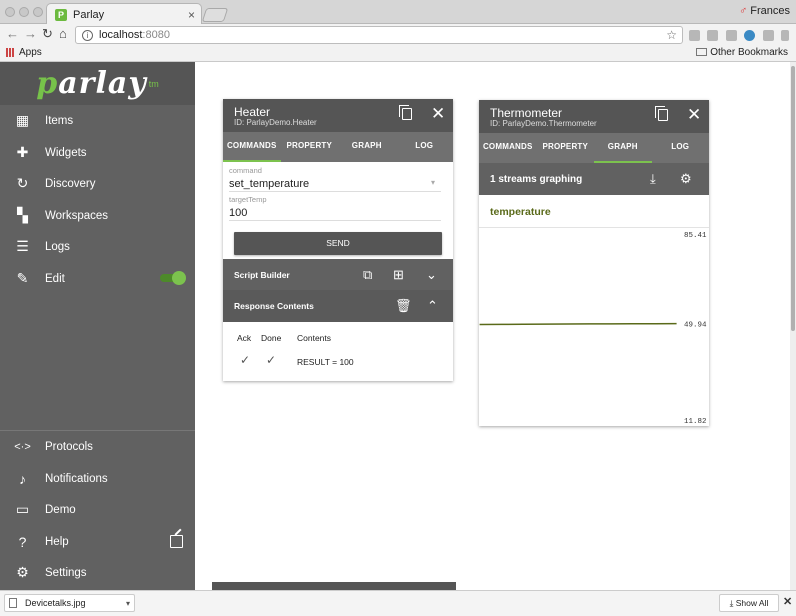 The height and width of the screenshot is (616, 796). What do you see at coordinates (785, 35) in the screenshot?
I see `menu-icon` at bounding box center [785, 35].